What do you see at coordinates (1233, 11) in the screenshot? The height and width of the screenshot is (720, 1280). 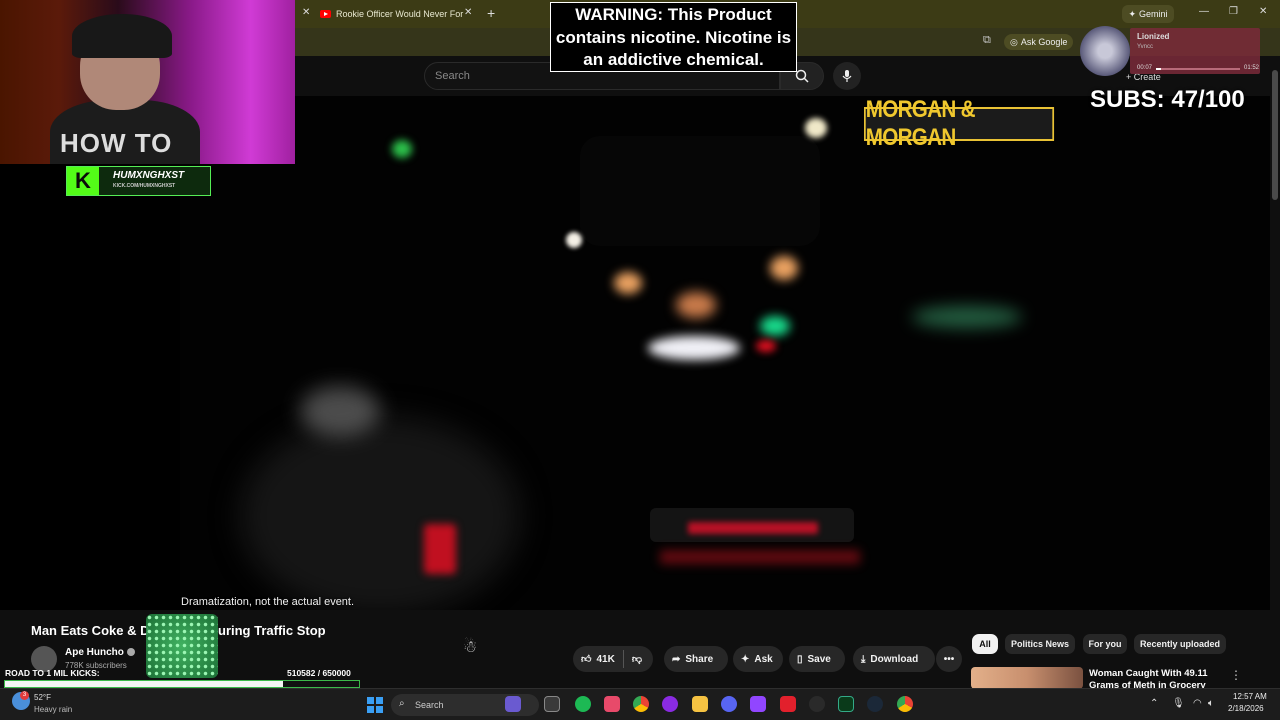 I see `maximize-icon: ❐` at bounding box center [1233, 11].